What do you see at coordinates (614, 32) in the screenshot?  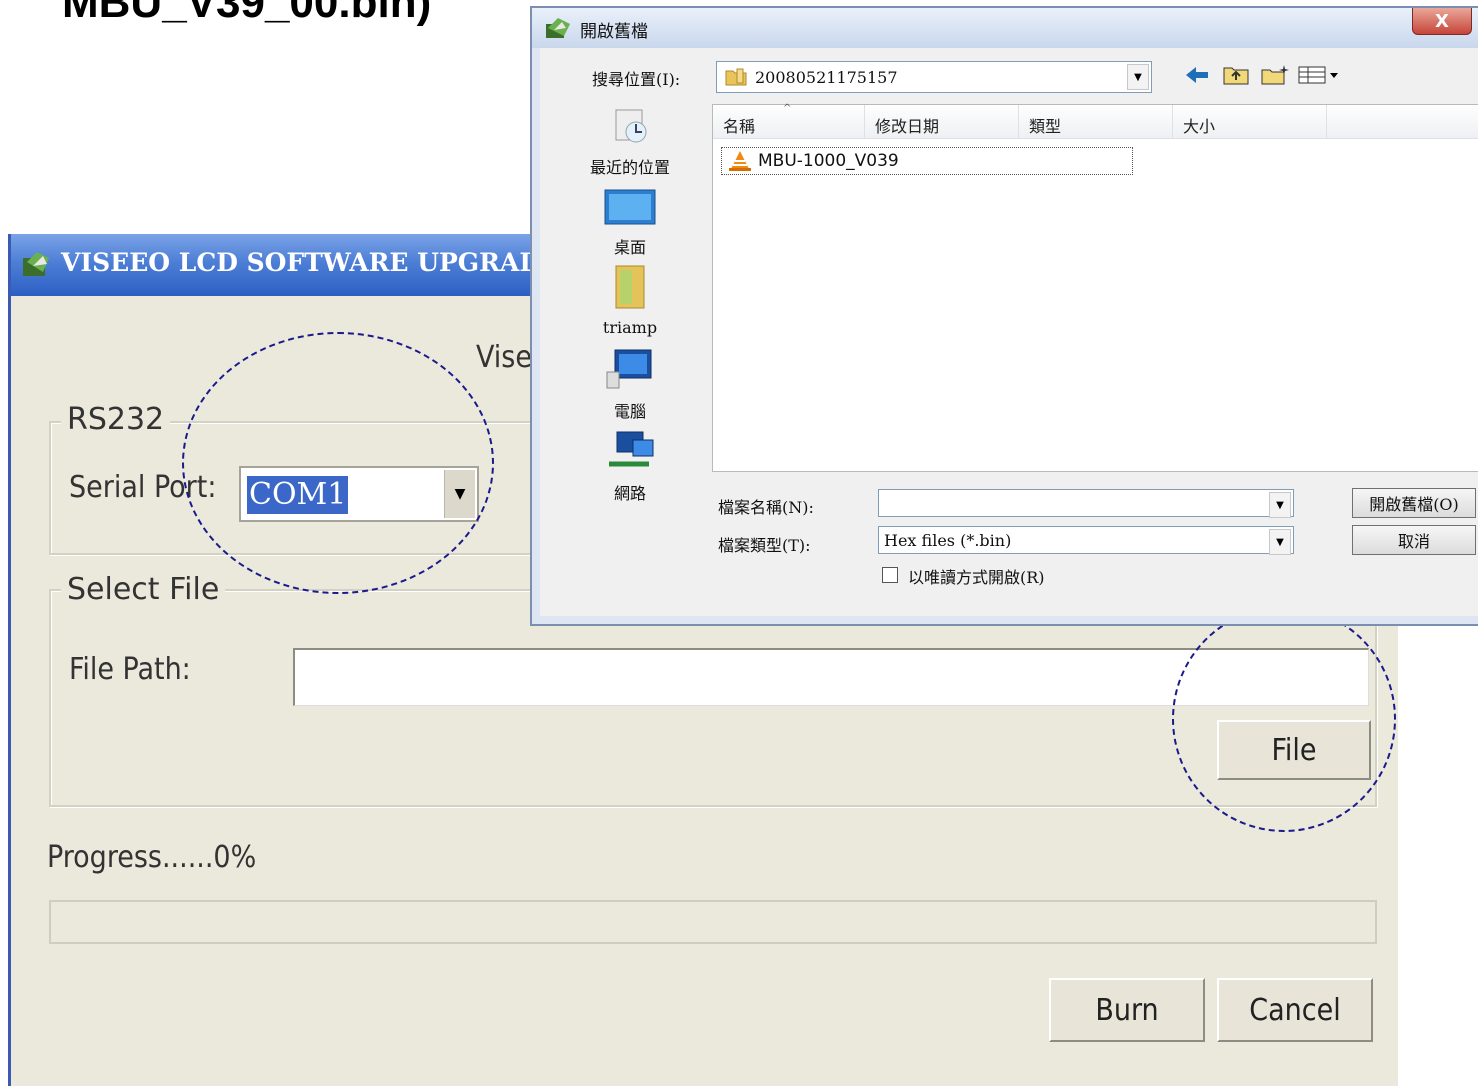 I see `dialog-title: 開啟舊檔` at bounding box center [614, 32].